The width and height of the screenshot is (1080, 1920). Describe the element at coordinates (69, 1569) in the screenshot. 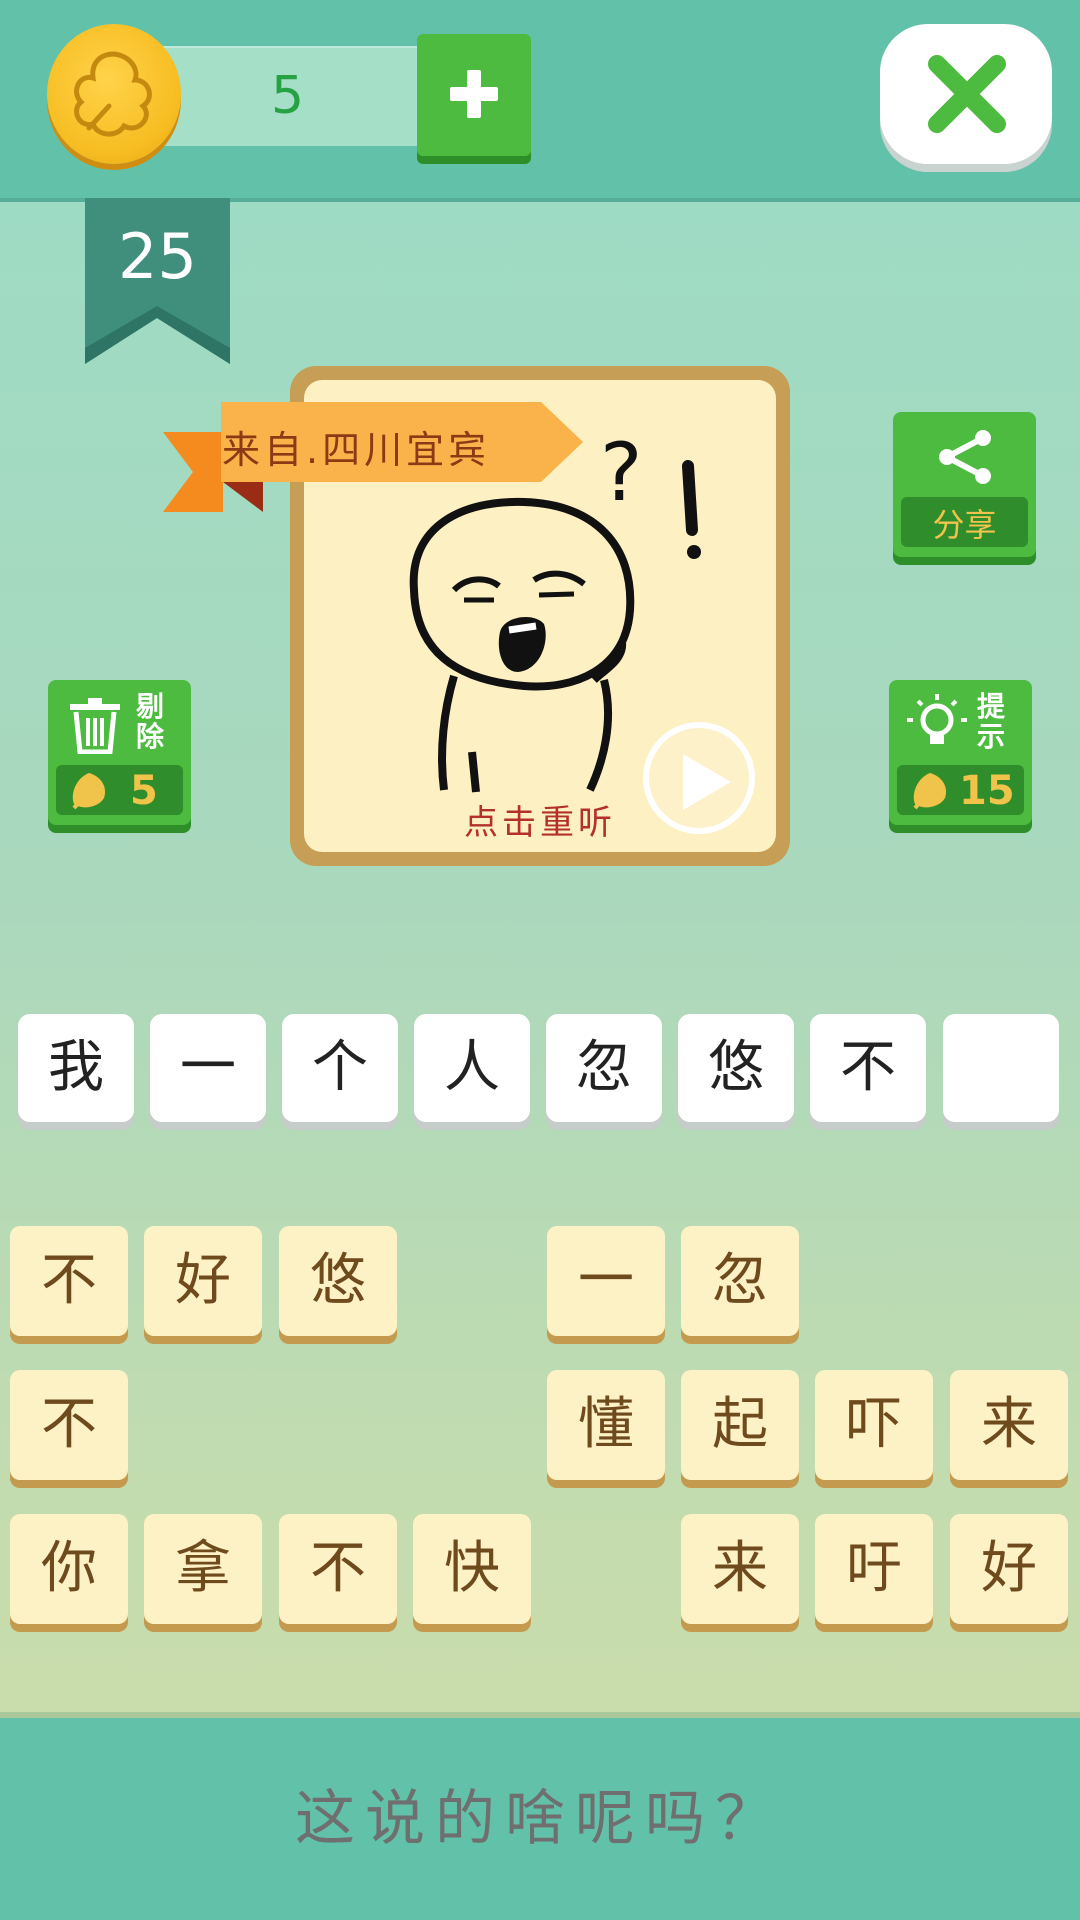

I see `char-tile: 你` at that location.